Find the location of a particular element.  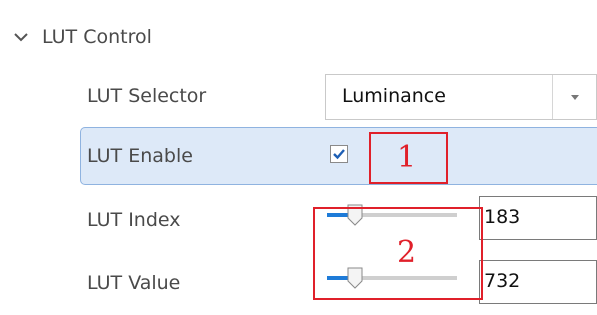

chevron-down-icon is located at coordinates (21, 37).